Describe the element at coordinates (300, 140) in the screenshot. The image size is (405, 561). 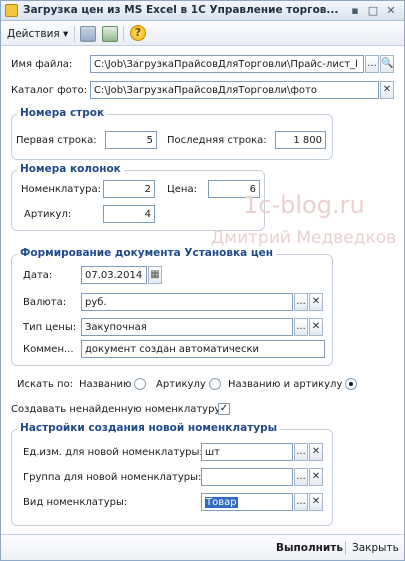
I see `last-row-input: 1 800` at that location.